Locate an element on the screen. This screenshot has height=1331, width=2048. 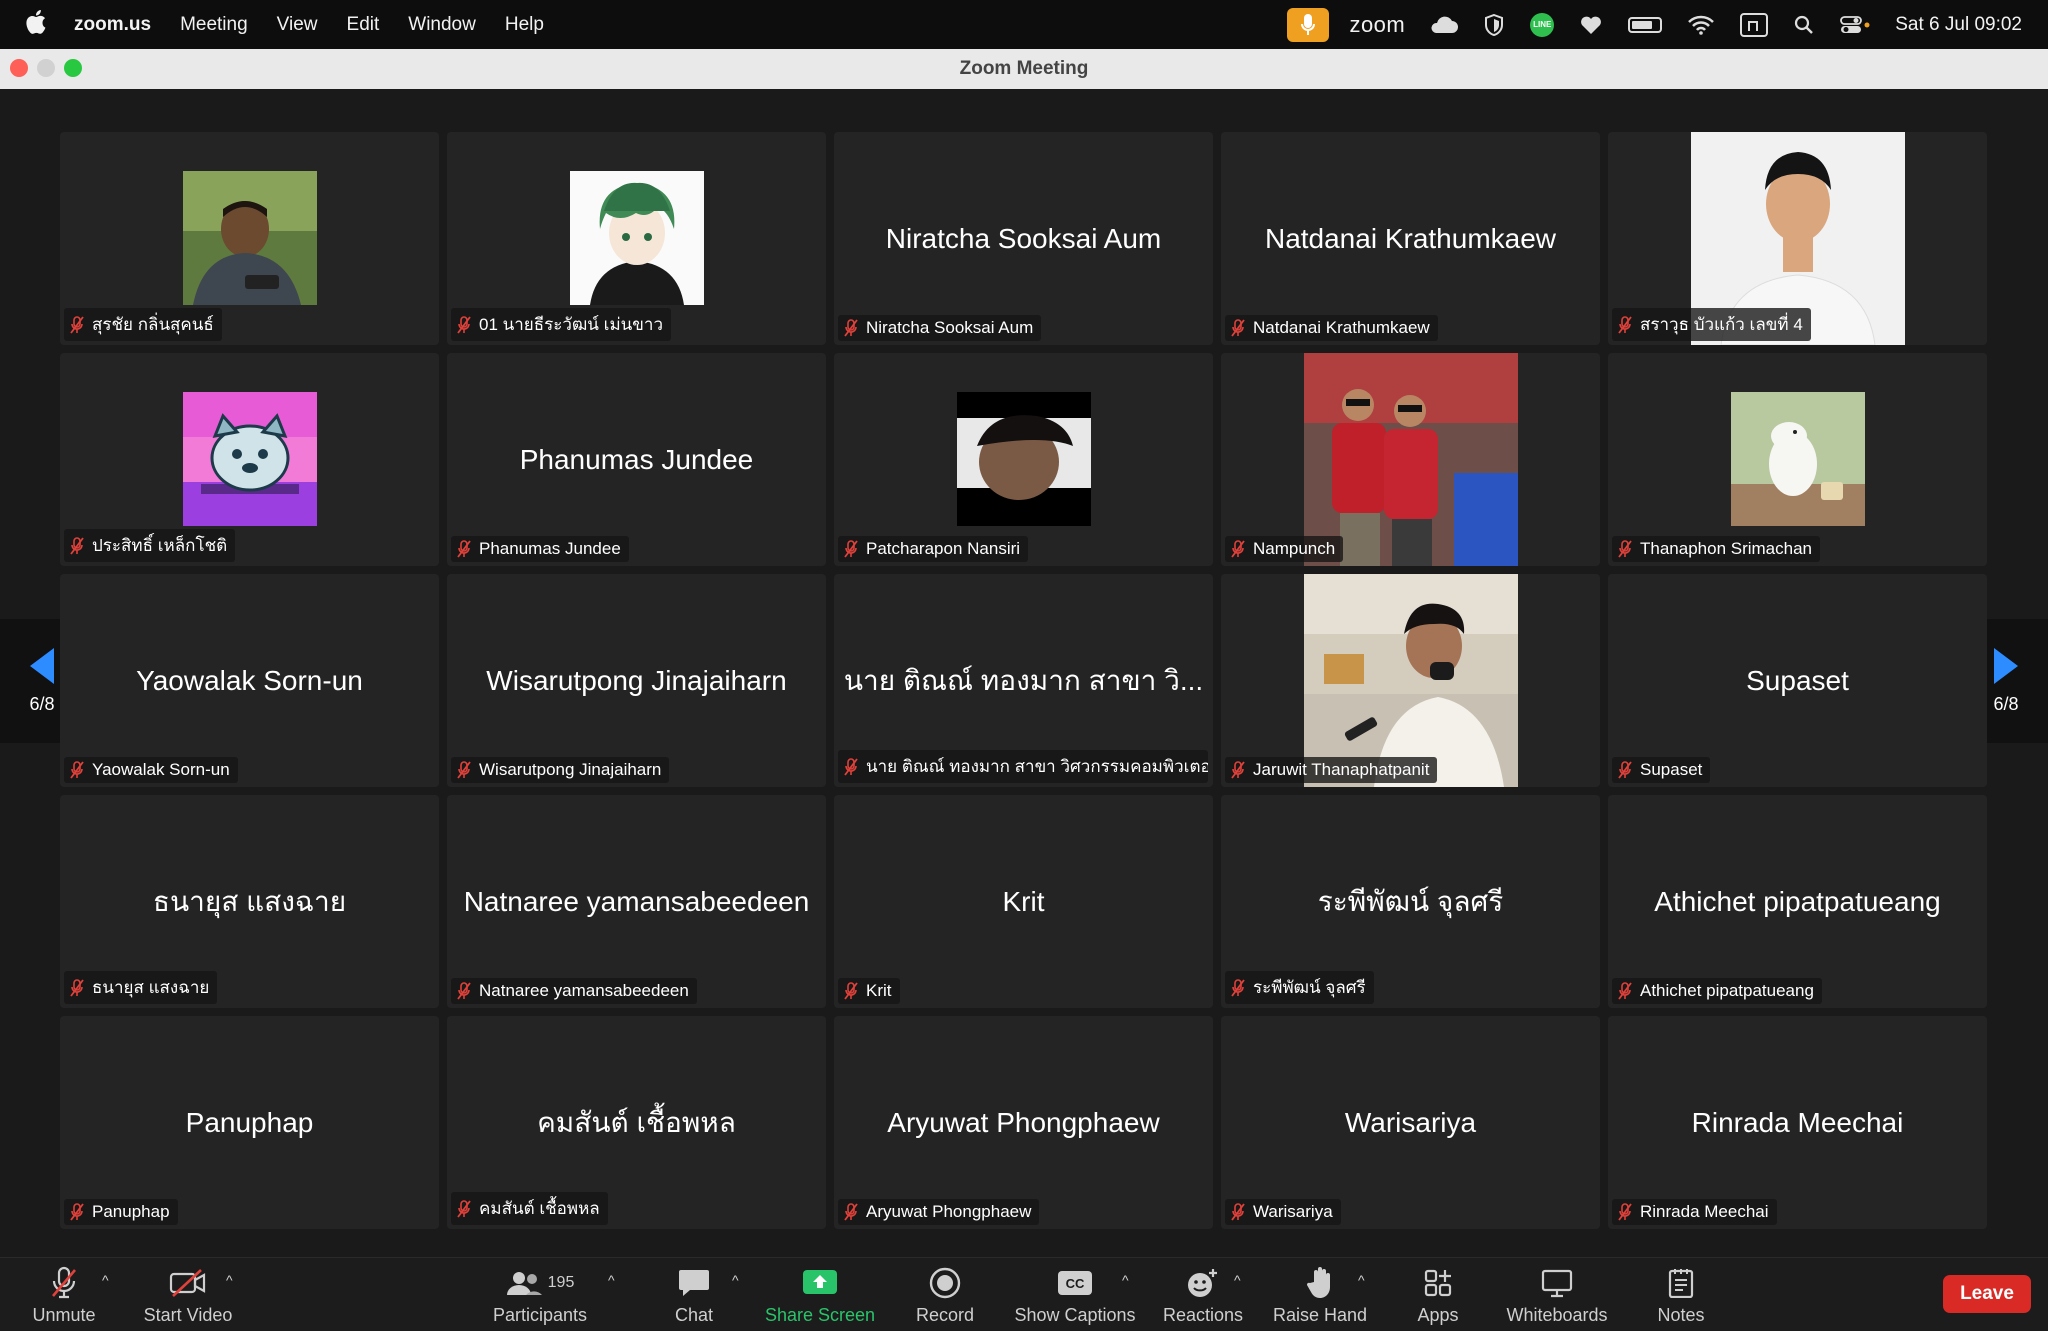
reactions-options-caret: ^ is located at coordinates (1237, 1280).